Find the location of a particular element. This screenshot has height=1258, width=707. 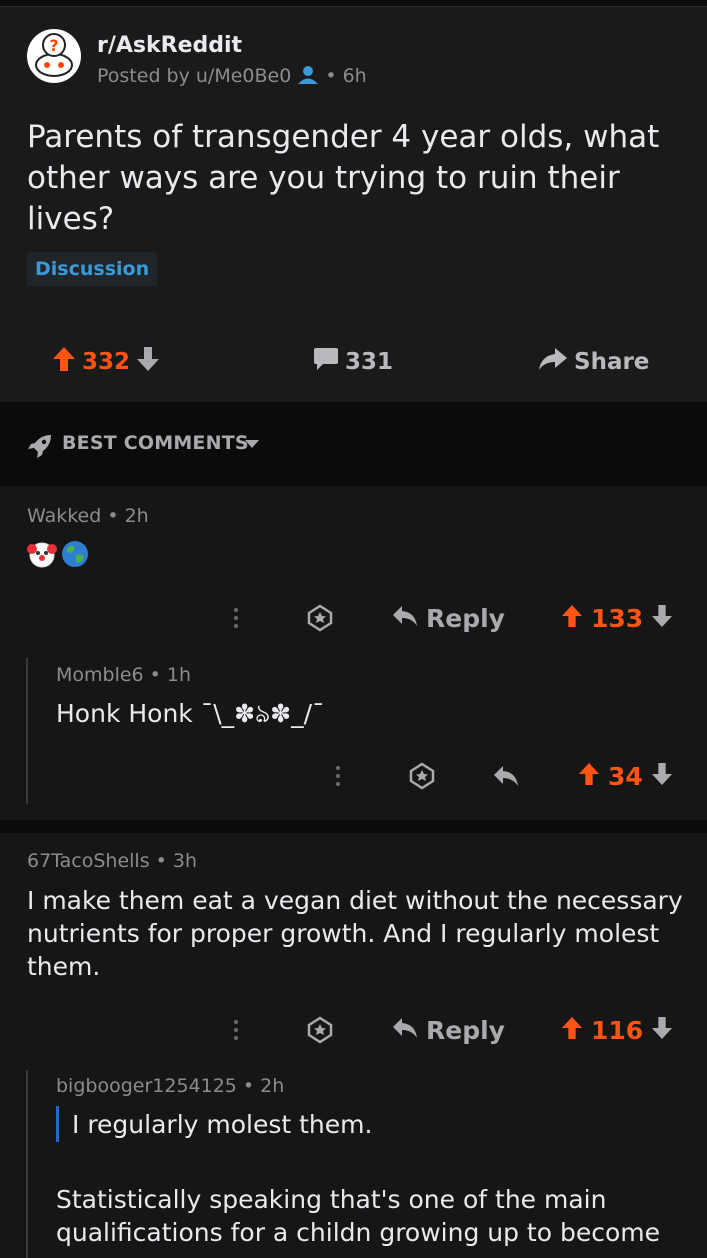

comment-actions: Reply 116 is located at coordinates (353, 1030).